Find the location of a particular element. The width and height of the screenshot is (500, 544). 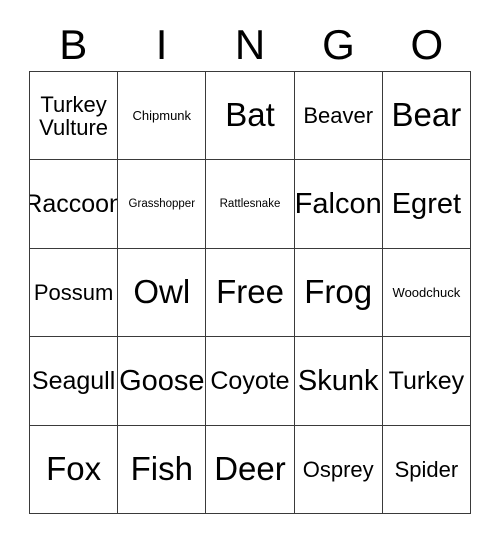

bingo-cell-label: Chipmunk is located at coordinates (162, 115).